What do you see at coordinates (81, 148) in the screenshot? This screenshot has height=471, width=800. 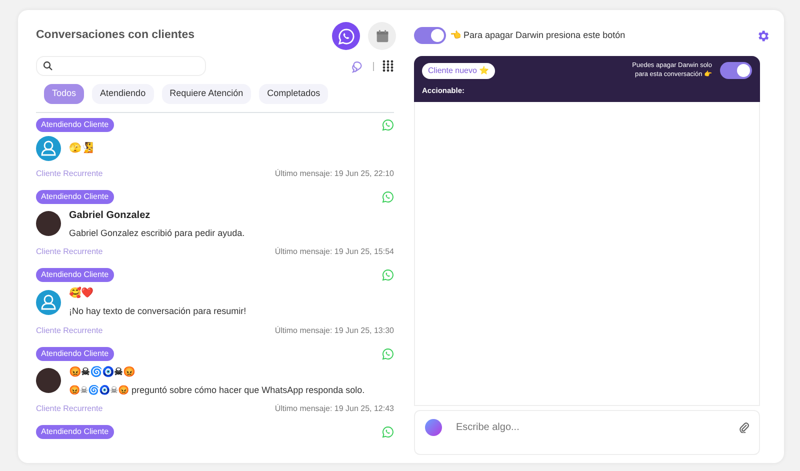 I see `contact-name: 🫣🧏` at bounding box center [81, 148].